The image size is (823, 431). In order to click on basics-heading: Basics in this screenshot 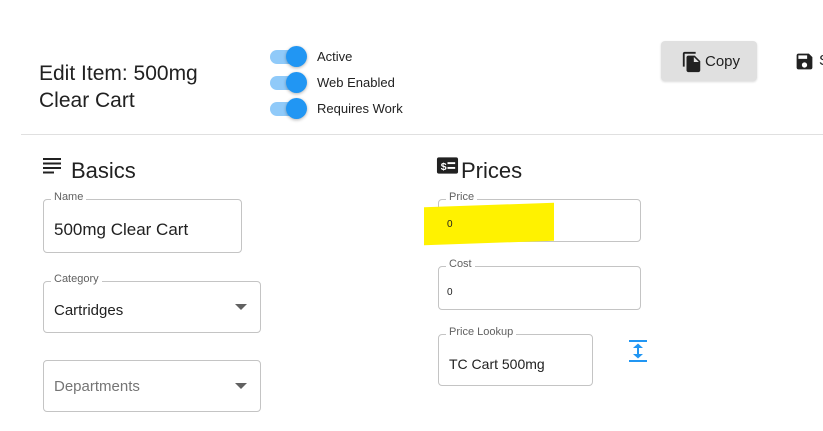, I will do `click(102, 171)`.